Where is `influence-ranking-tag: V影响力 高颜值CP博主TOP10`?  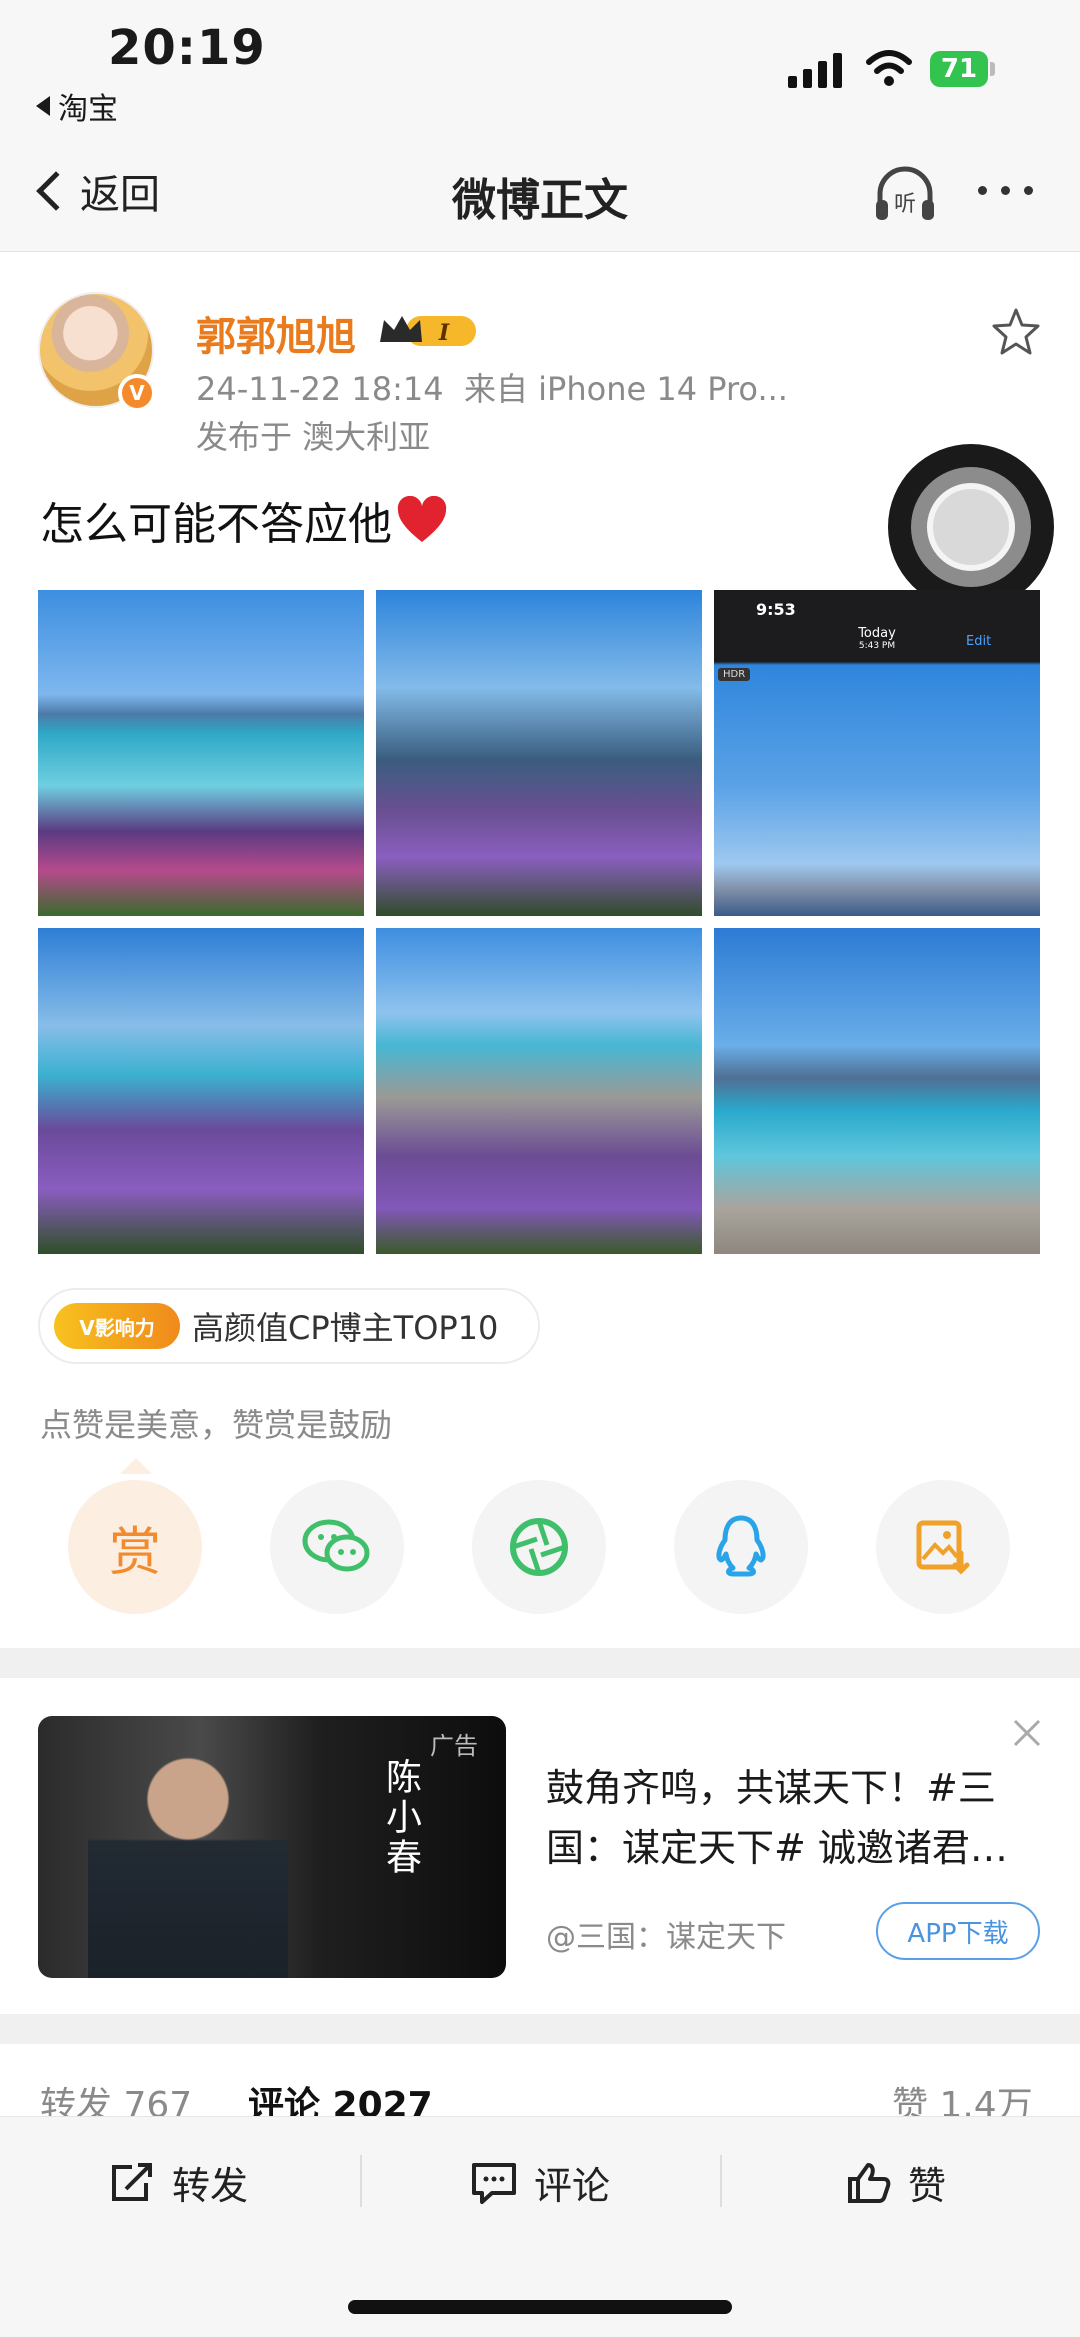 influence-ranking-tag: V影响力 高颜值CP博主TOP10 is located at coordinates (289, 1326).